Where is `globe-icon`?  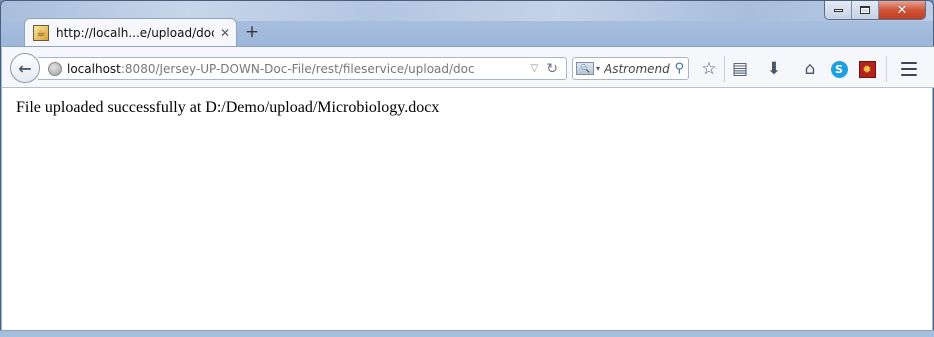 globe-icon is located at coordinates (55, 68).